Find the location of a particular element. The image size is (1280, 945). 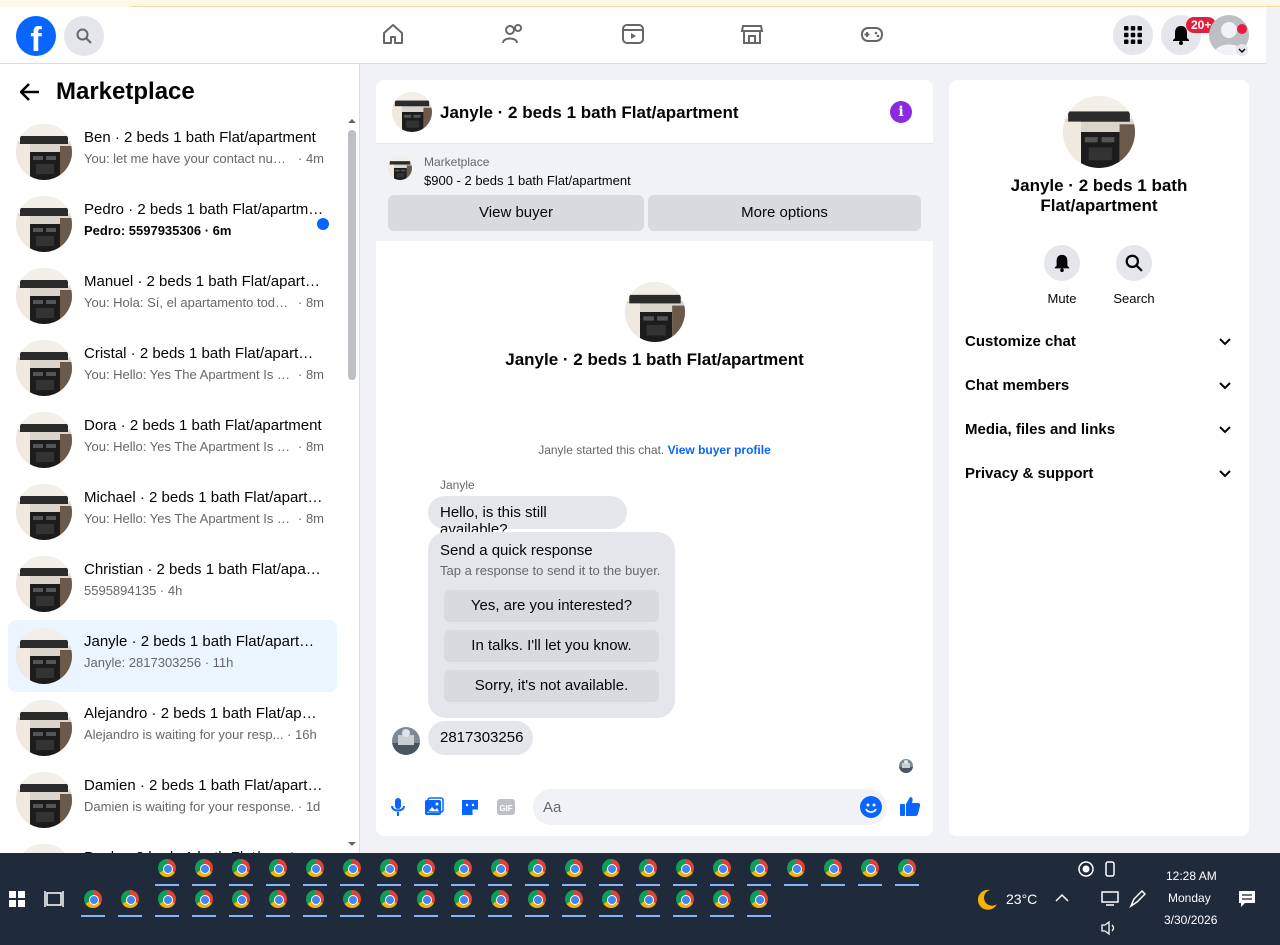

view-buyer-profile-link: View buyer profile is located at coordinates (719, 450).